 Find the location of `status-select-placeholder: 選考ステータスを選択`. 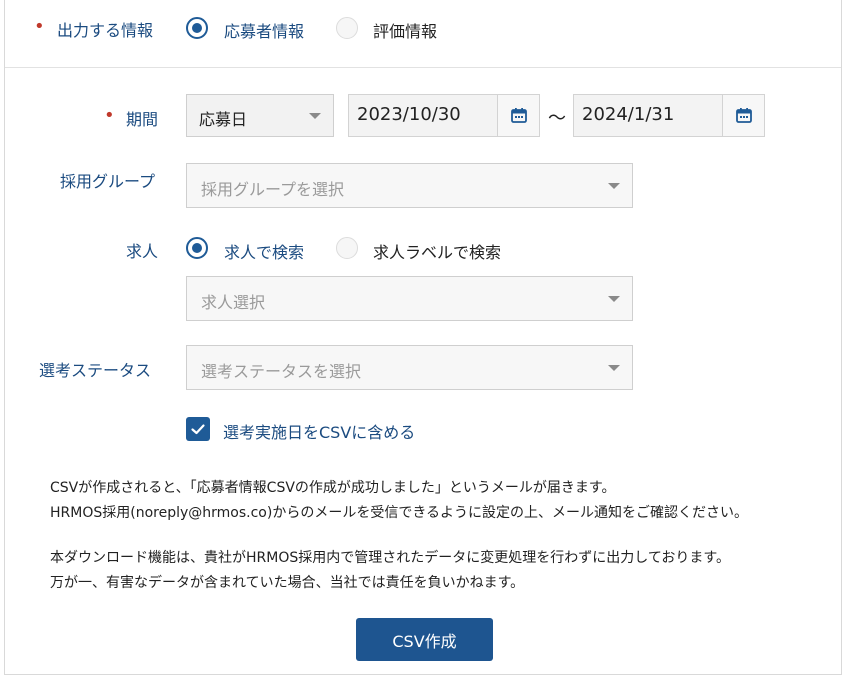

status-select-placeholder: 選考ステータスを選択 is located at coordinates (281, 371).